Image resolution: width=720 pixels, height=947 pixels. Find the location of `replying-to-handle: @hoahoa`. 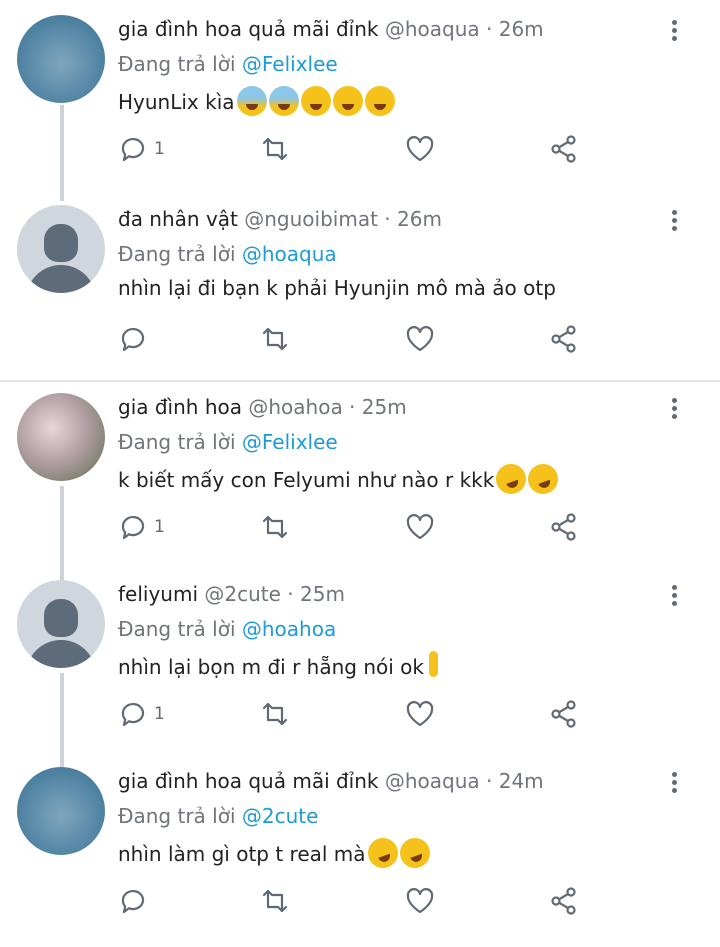

replying-to-handle: @hoahoa is located at coordinates (289, 629).